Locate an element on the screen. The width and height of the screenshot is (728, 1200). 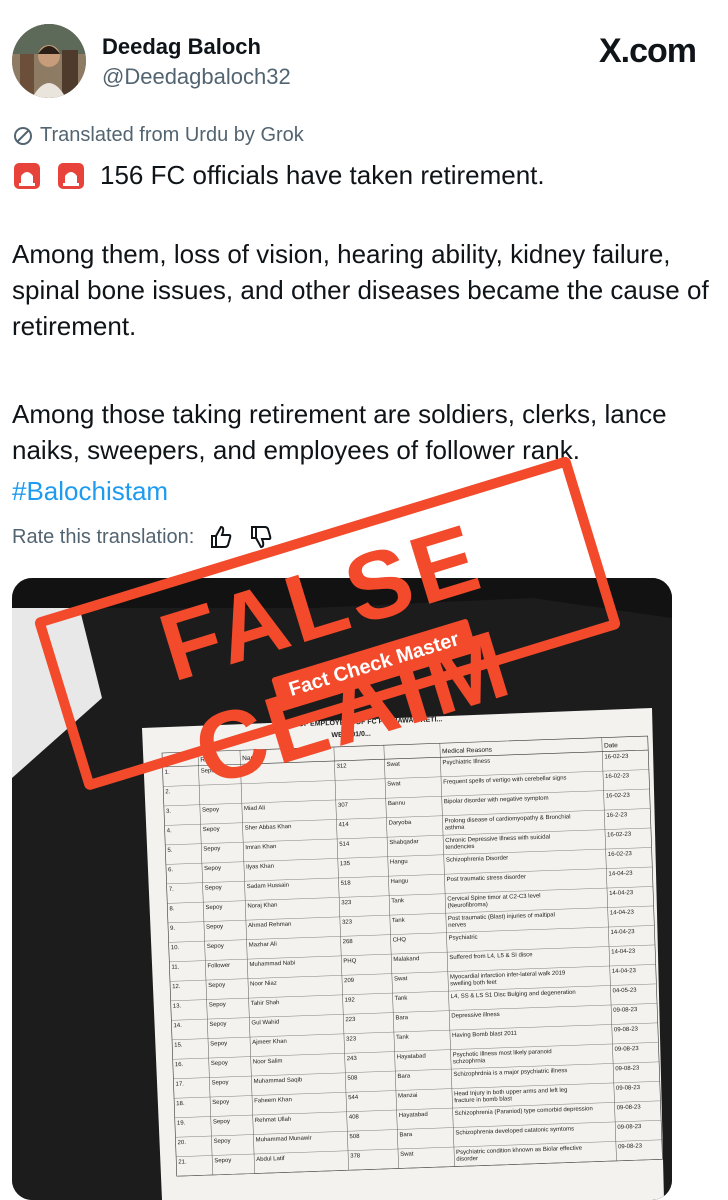
table-cell-text: 6. is located at coordinates (171, 870).